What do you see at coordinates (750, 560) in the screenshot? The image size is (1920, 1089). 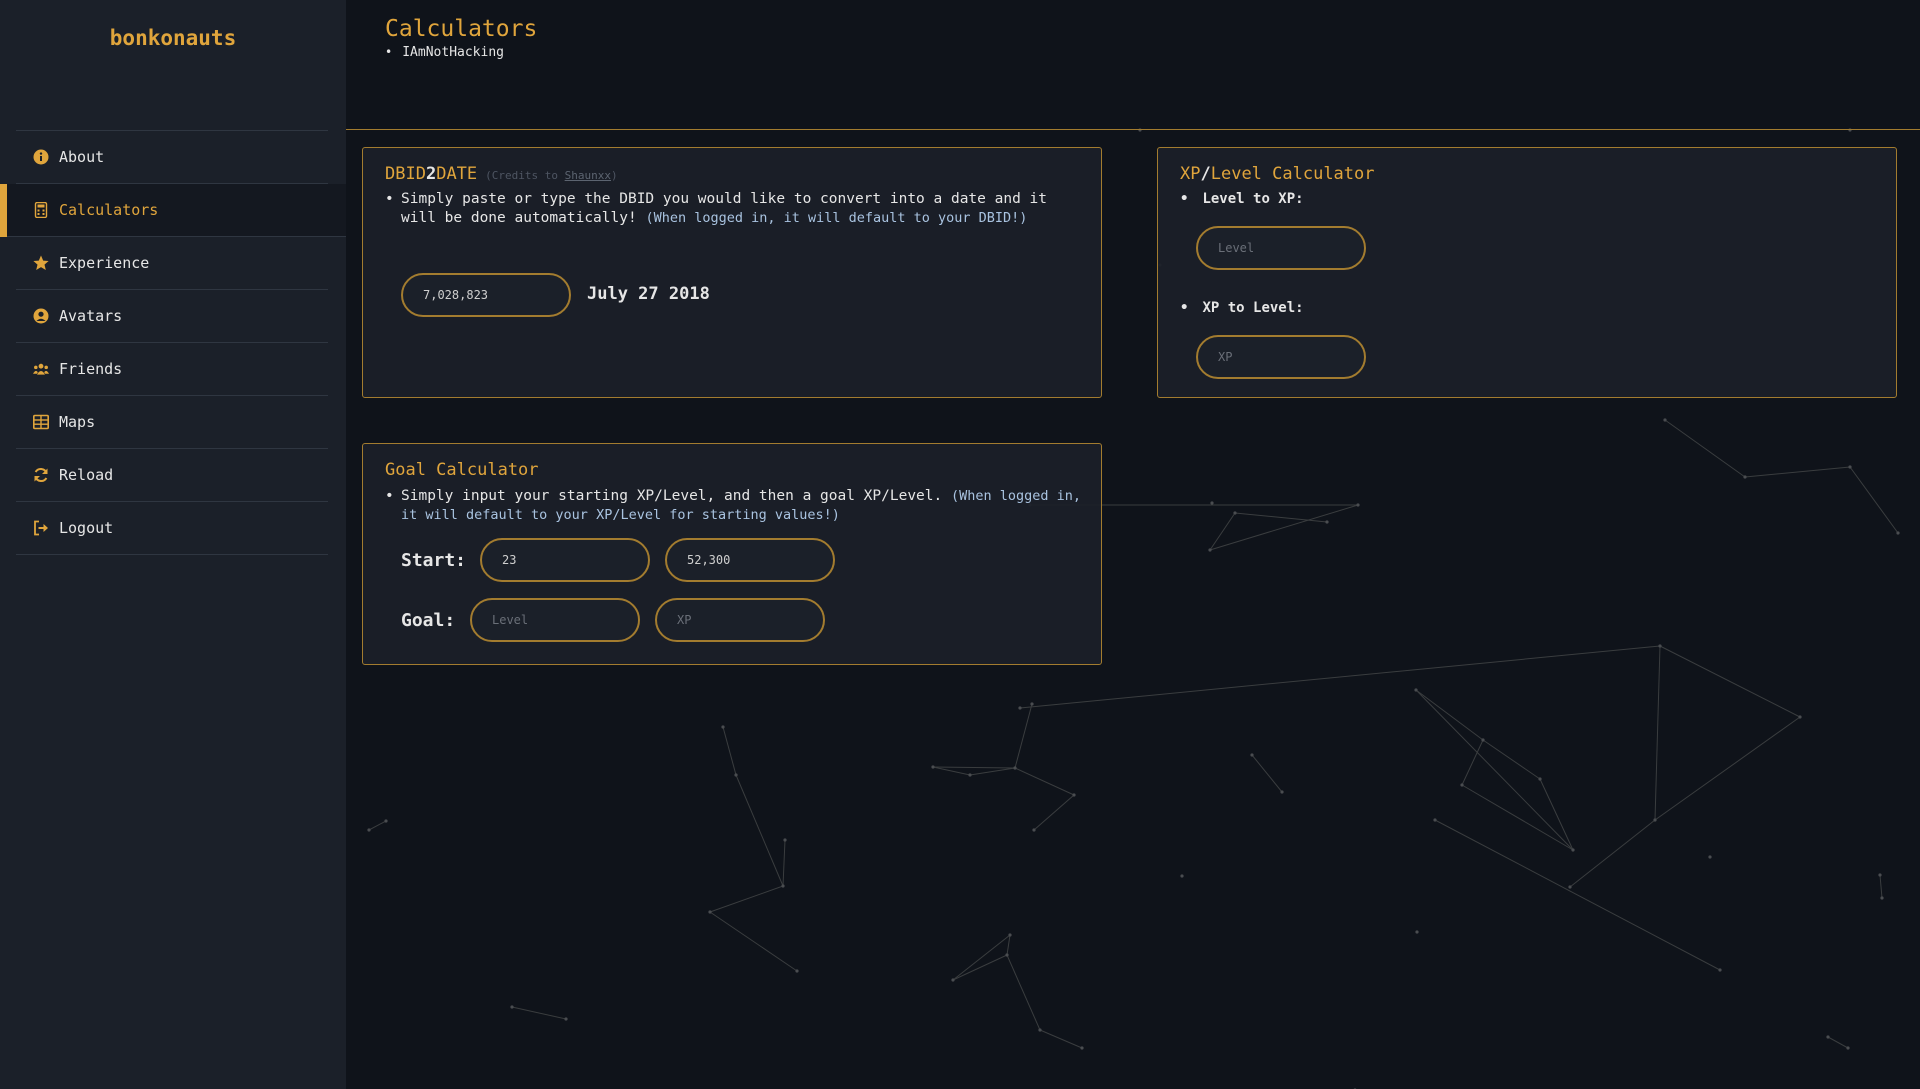 I see `start-xp-input` at bounding box center [750, 560].